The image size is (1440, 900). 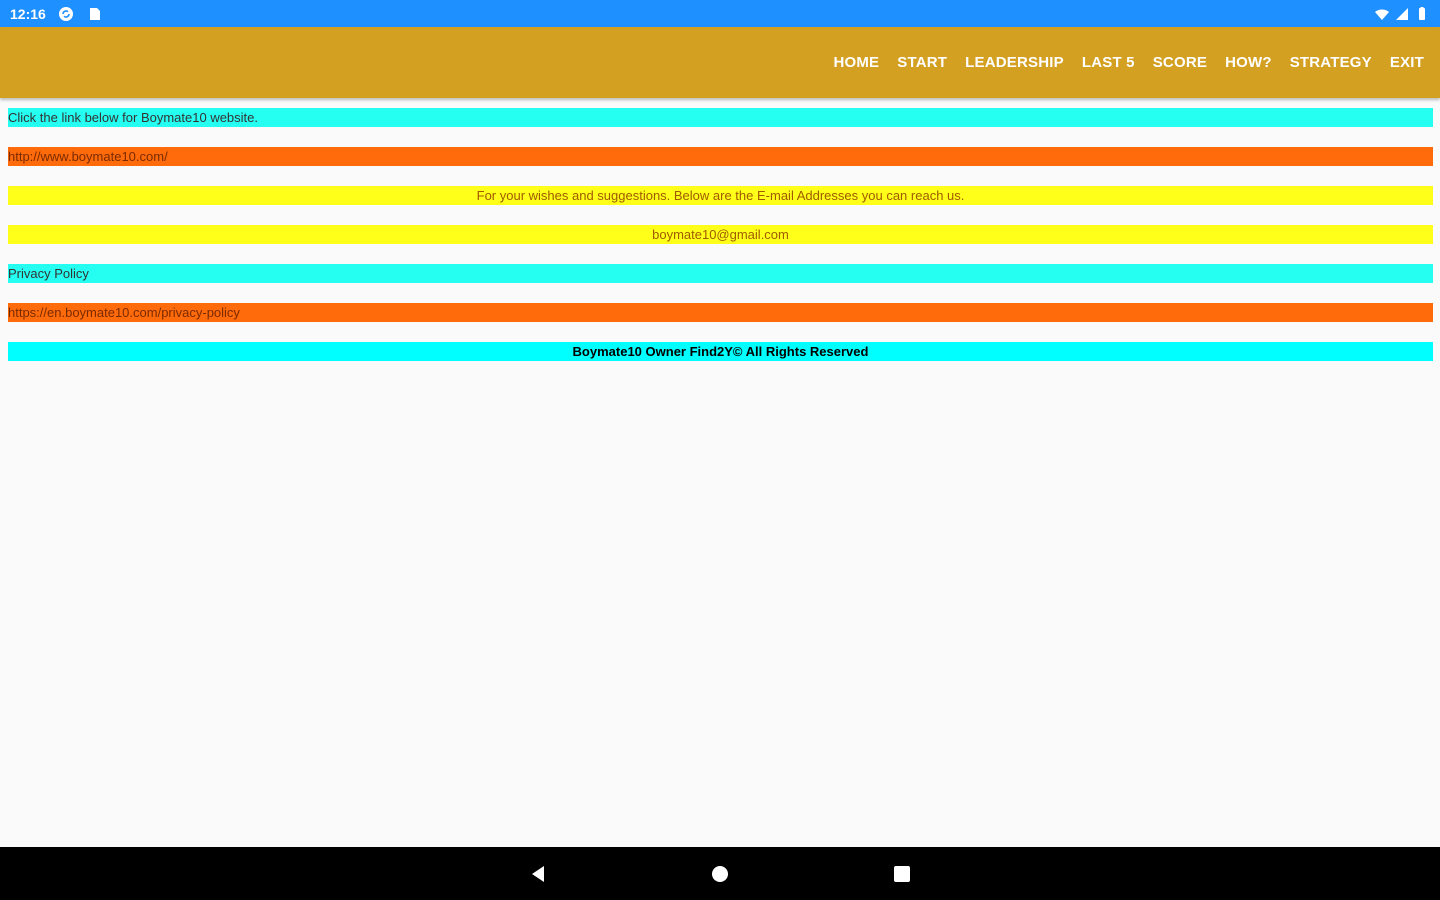 I want to click on wifi-icon, so click(x=1382, y=14).